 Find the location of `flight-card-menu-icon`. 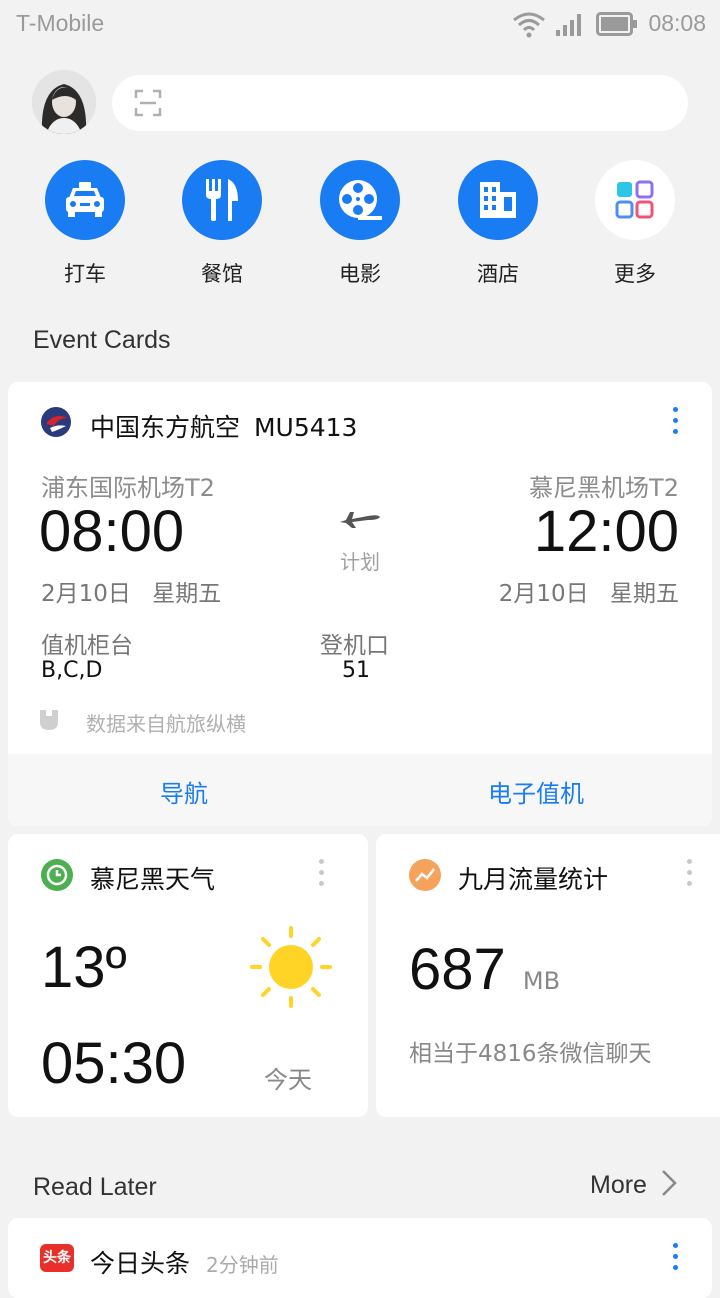

flight-card-menu-icon is located at coordinates (676, 423).